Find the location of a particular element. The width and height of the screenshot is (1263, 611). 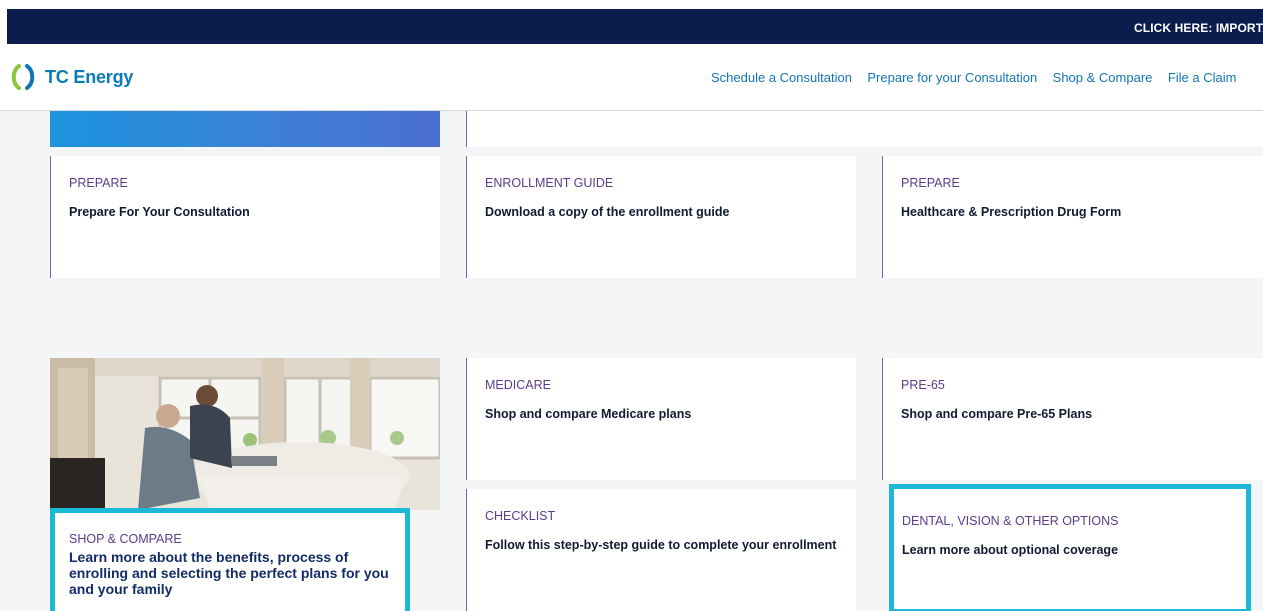

card-partial is located at coordinates (864, 129).